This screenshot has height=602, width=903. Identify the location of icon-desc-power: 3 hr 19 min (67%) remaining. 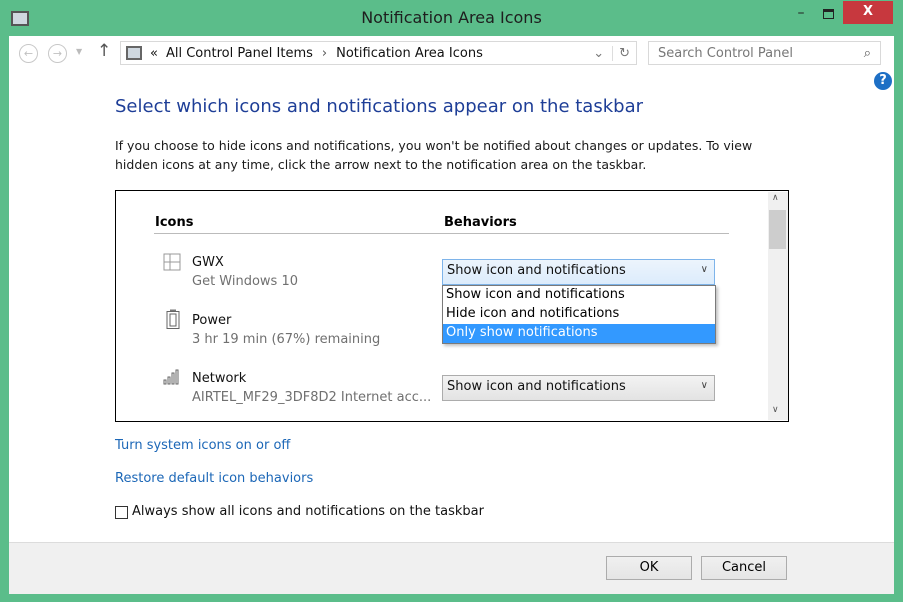
(286, 339).